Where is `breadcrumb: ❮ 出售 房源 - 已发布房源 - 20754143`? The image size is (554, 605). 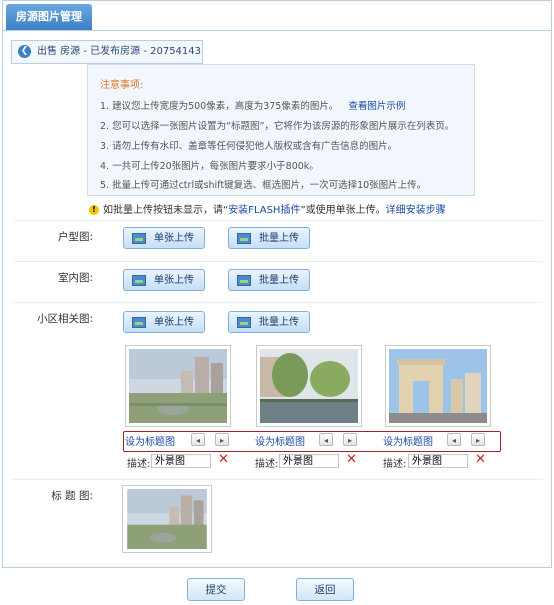
breadcrumb: ❮ 出售 房源 - 已发布房源 - 20754143 is located at coordinates (107, 52).